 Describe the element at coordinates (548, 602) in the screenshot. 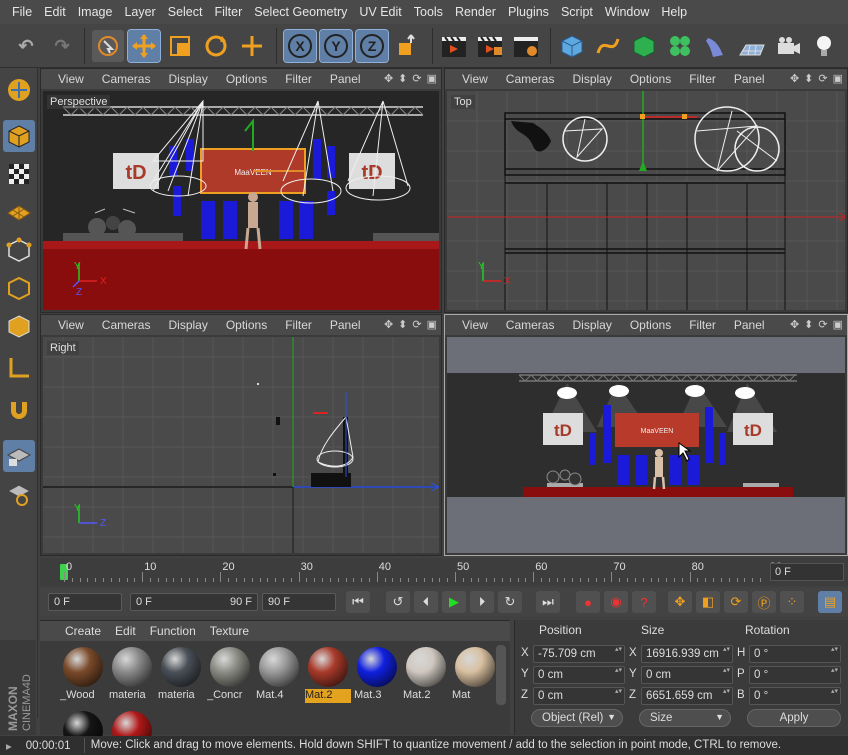

I see `go-to-end-icon: ⏭` at that location.